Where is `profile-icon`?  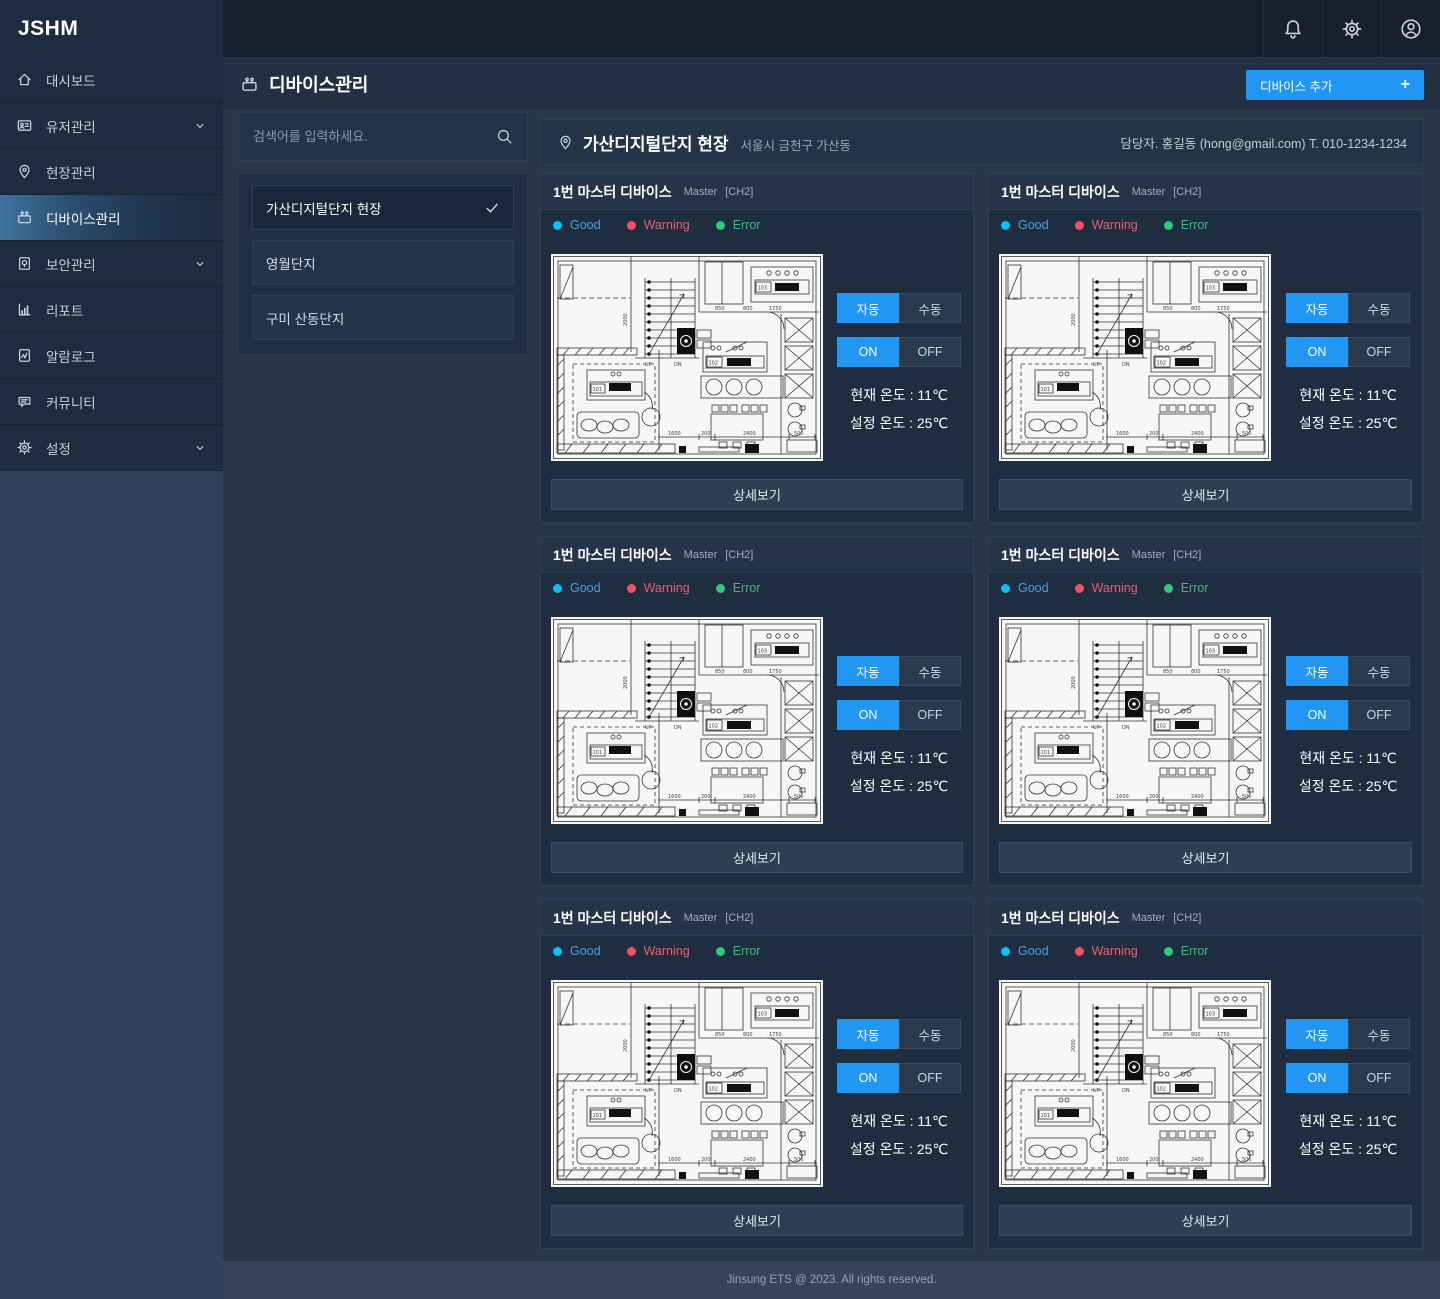 profile-icon is located at coordinates (1411, 29).